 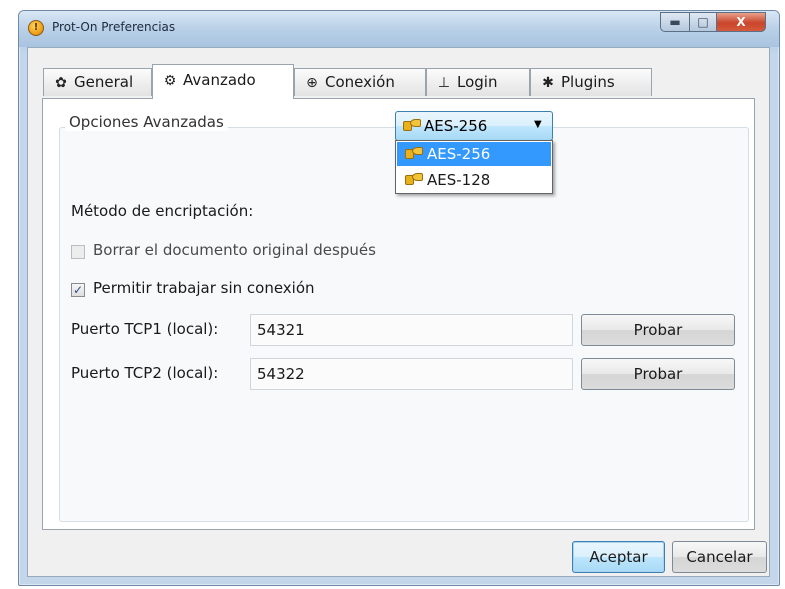 What do you see at coordinates (234, 250) in the screenshot?
I see `delete-original-label: Borrar el documento original después` at bounding box center [234, 250].